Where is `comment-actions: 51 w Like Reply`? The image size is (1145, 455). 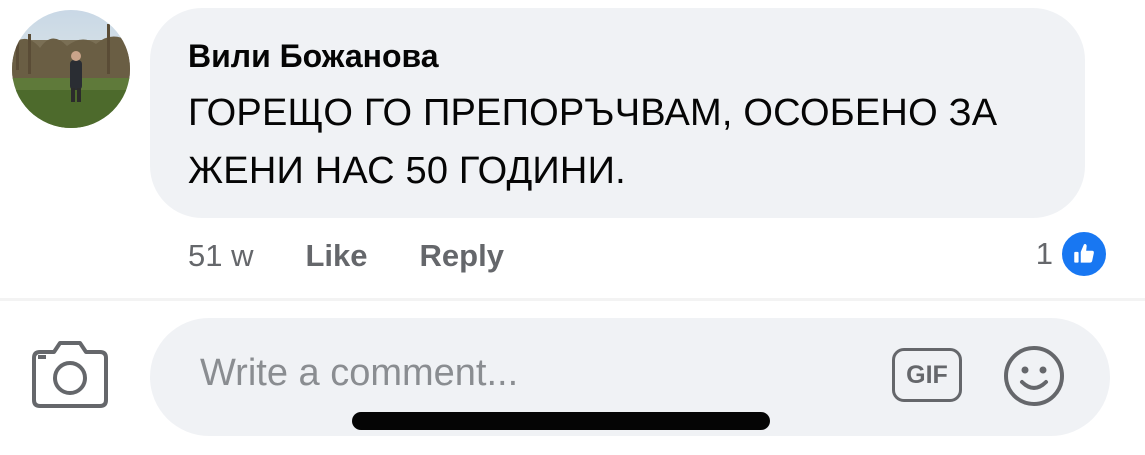 comment-actions: 51 w Like Reply is located at coordinates (372, 256).